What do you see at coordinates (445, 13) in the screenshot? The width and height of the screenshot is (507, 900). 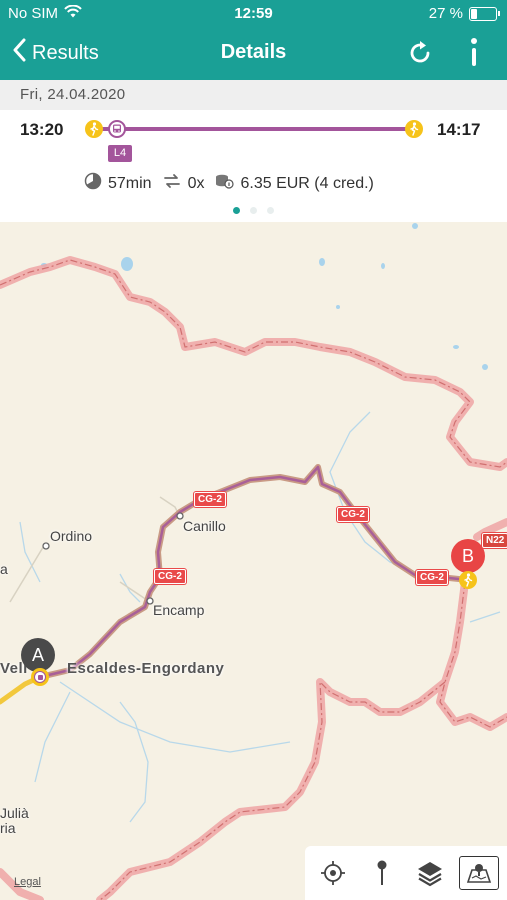 I see `battery-percent: 27 %` at bounding box center [445, 13].